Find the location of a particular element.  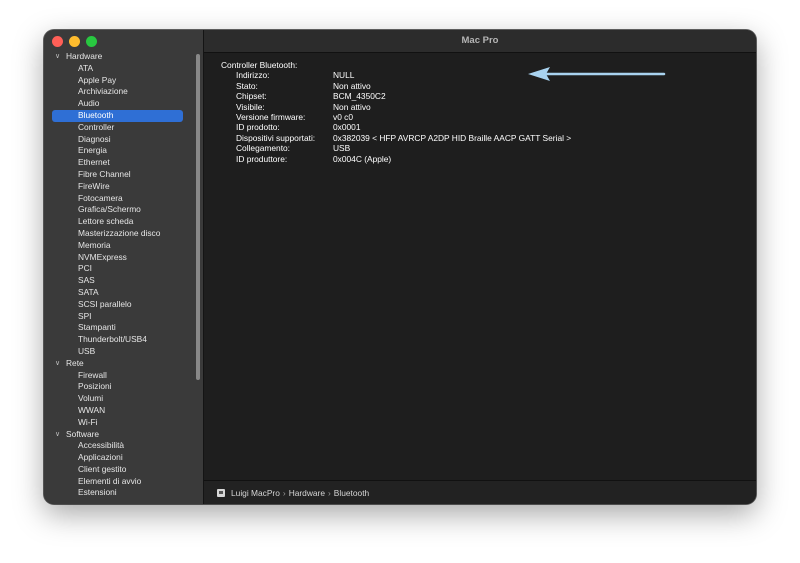

sidebar-item-label: Energia is located at coordinates (92, 150).